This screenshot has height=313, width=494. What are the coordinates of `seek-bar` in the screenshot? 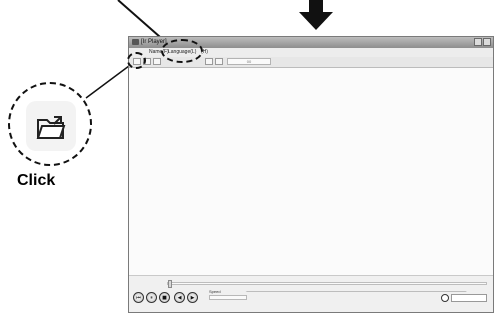 It's located at (327, 284).